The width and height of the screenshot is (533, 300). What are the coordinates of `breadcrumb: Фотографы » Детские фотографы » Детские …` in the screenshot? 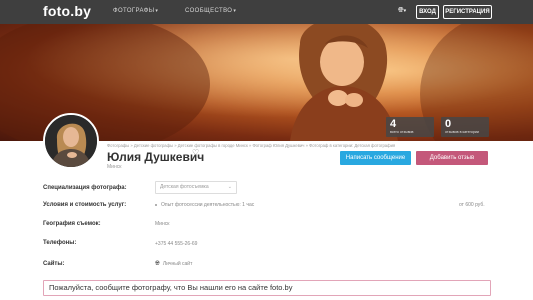 It's located at (251, 145).